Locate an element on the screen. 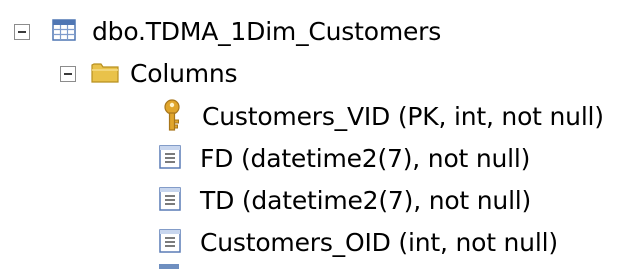 The height and width of the screenshot is (269, 628). collapse-toggle-columns is located at coordinates (68, 74).